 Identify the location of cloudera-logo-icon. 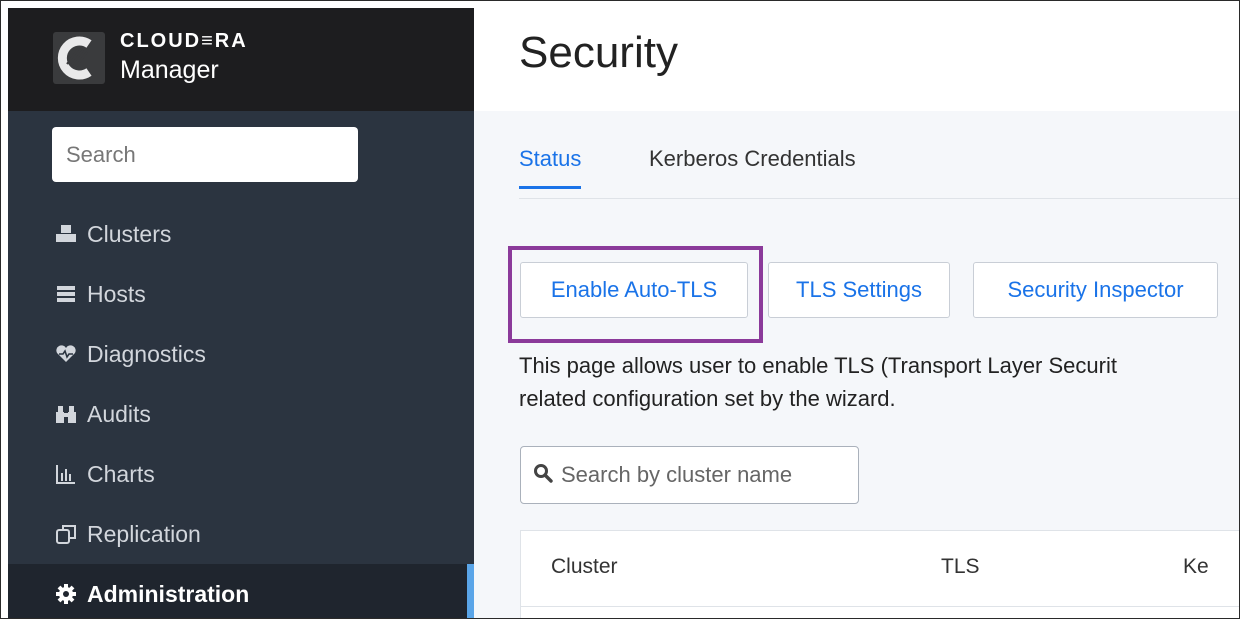
(79, 58).